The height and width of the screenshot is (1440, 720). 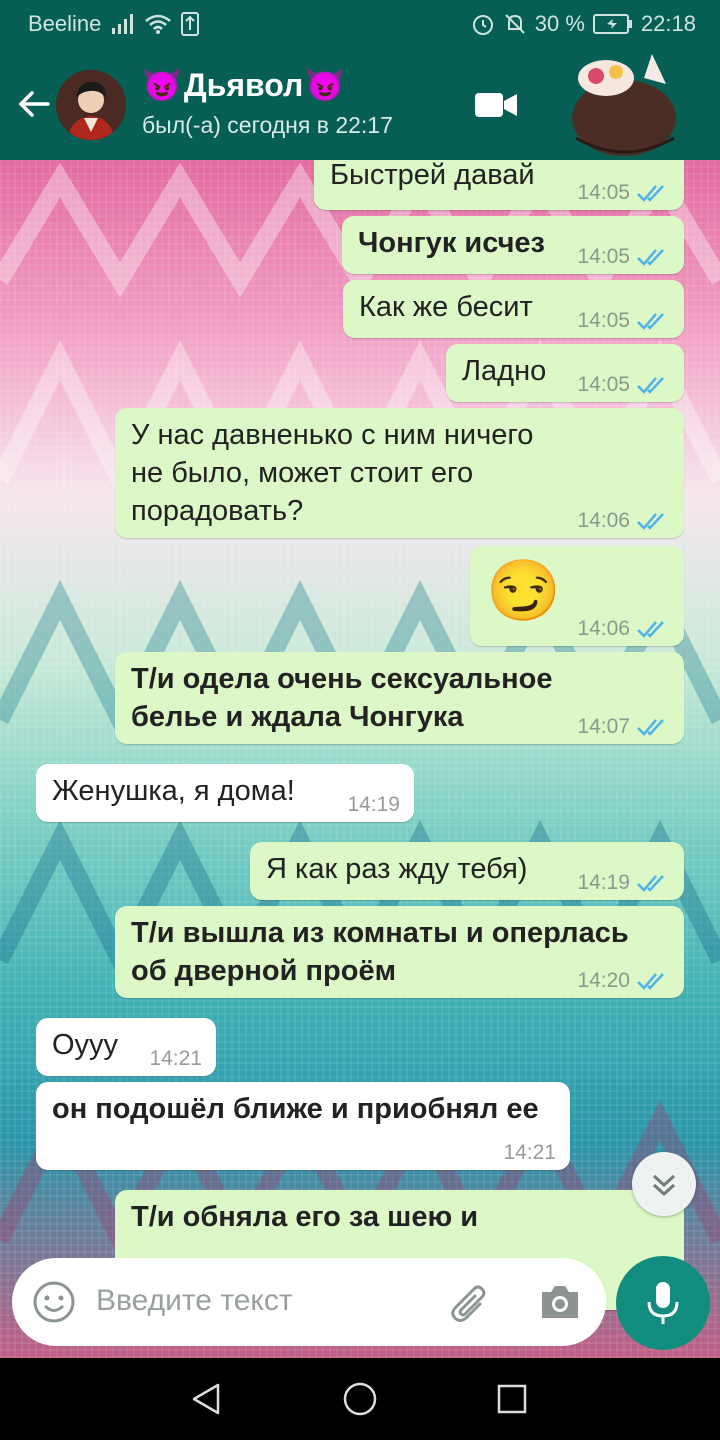 What do you see at coordinates (470, 1304) in the screenshot?
I see `attach-paperclip-icon` at bounding box center [470, 1304].